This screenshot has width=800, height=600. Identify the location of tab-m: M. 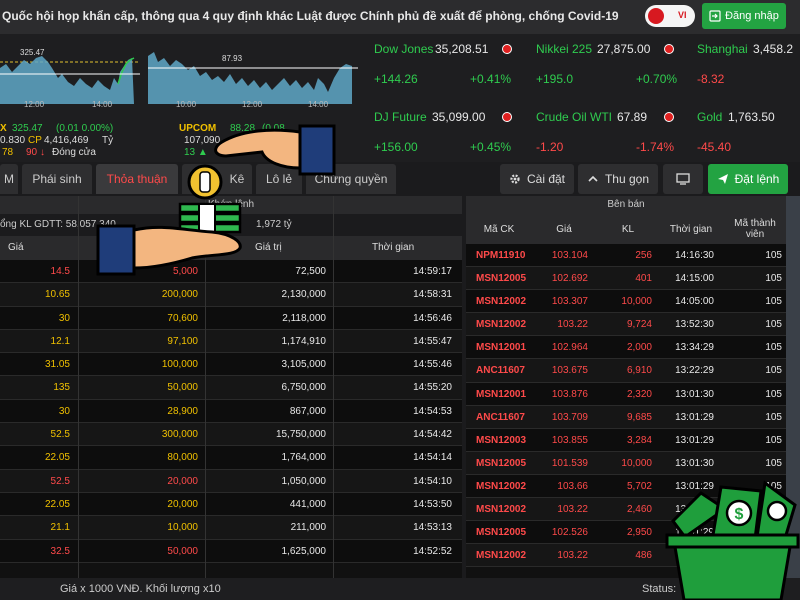
(9, 179).